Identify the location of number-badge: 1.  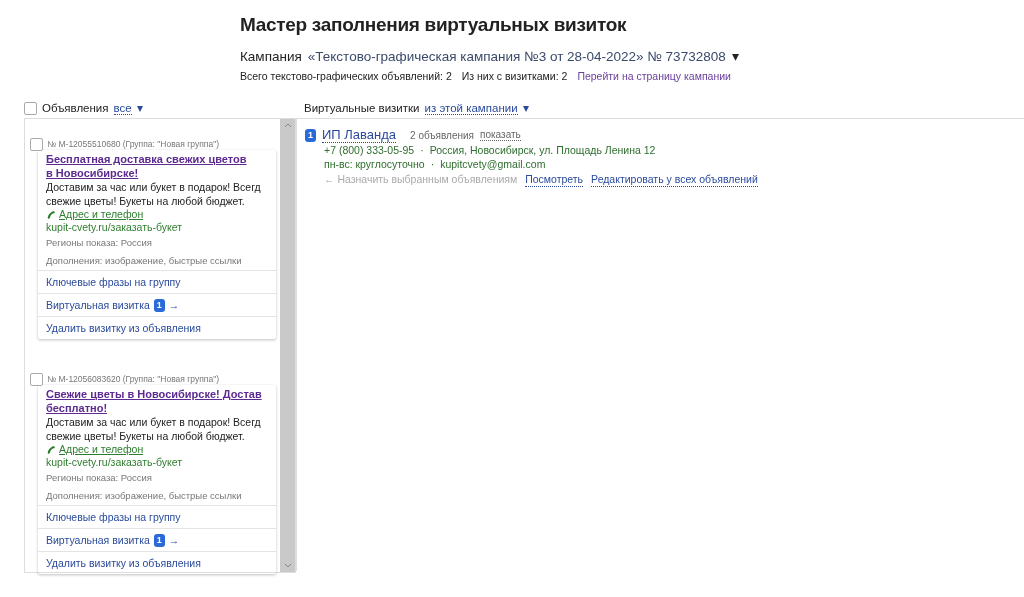
(310, 135).